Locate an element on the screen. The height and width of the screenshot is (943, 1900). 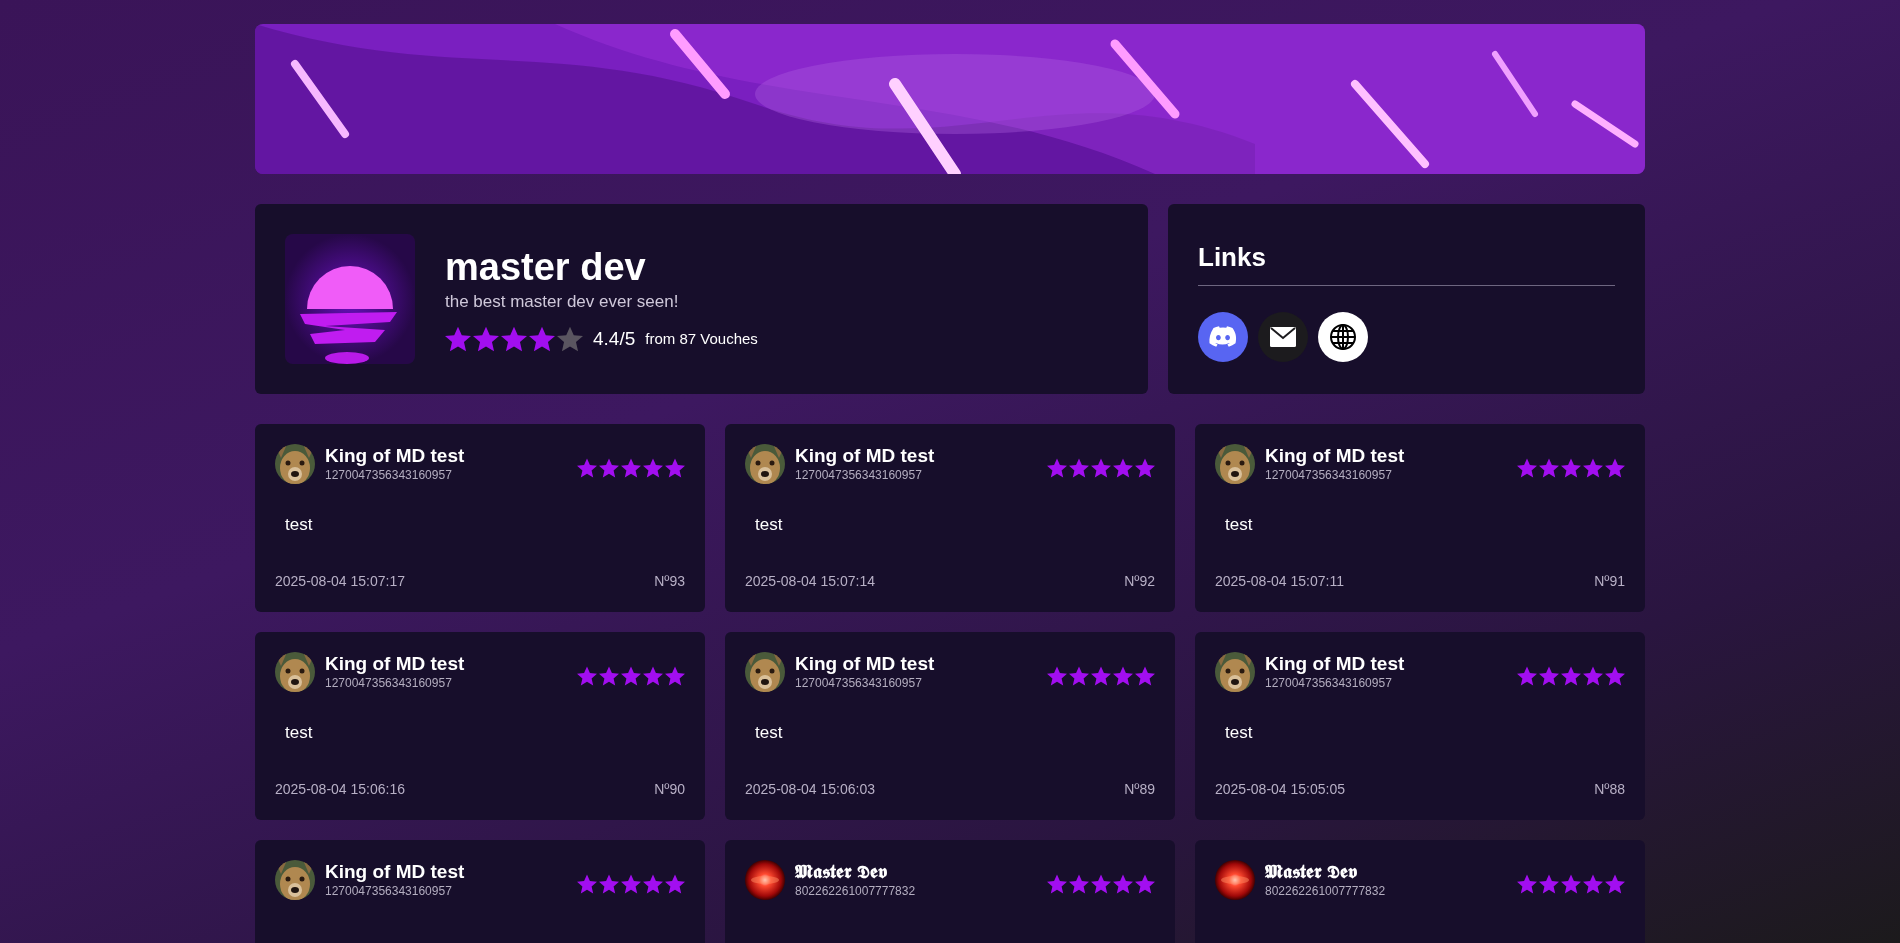
vouch-number: Nº88 is located at coordinates (1609, 789).